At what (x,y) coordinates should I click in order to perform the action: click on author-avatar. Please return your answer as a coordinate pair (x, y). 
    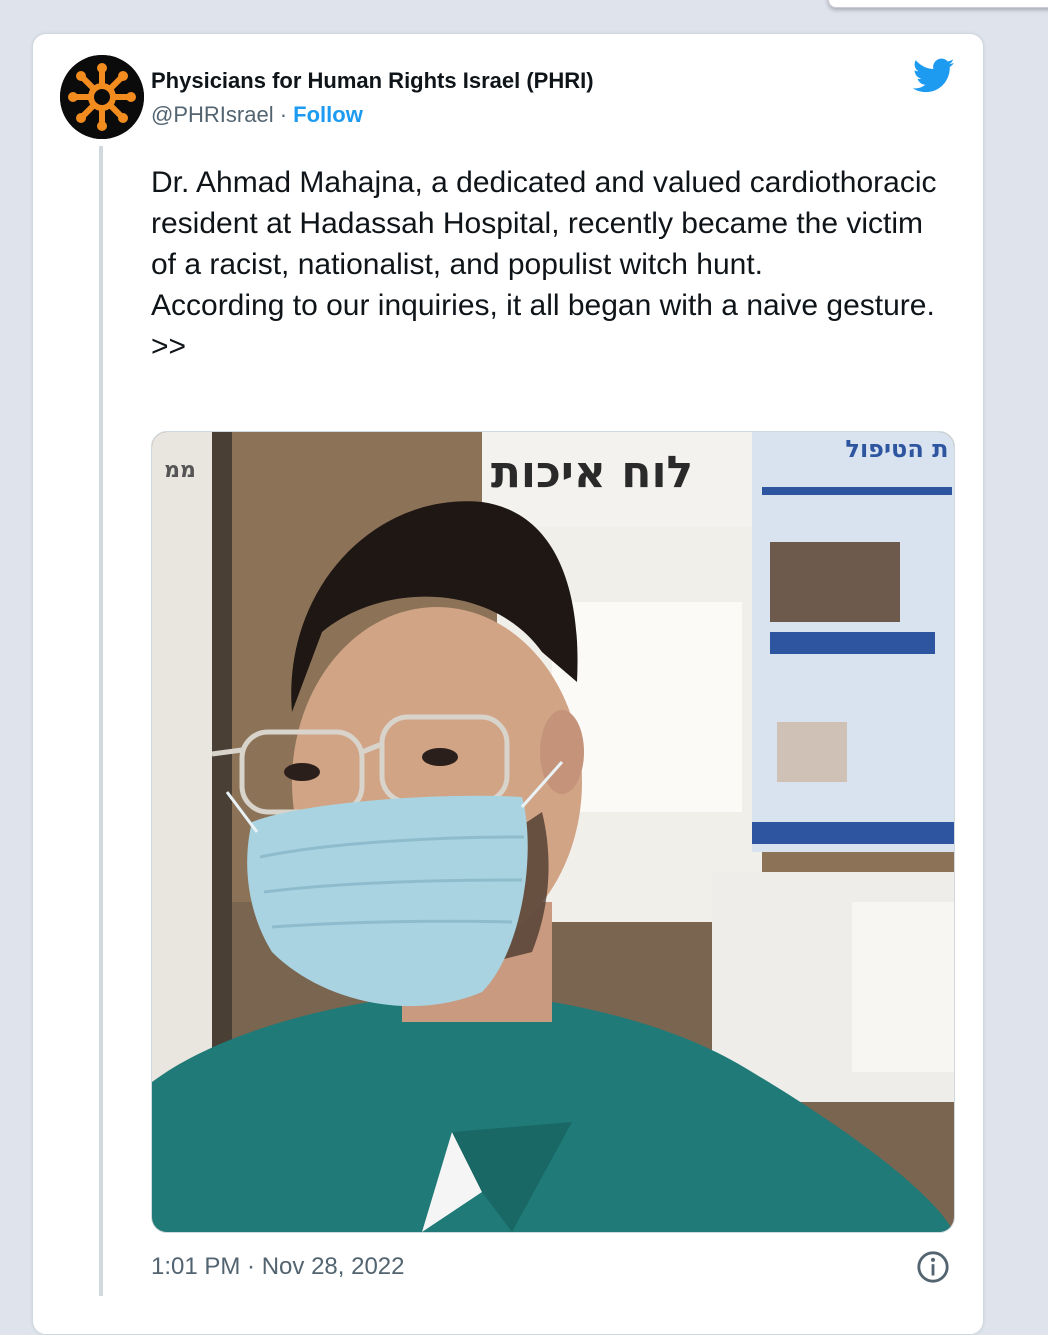
    Looking at the image, I should click on (102, 97).